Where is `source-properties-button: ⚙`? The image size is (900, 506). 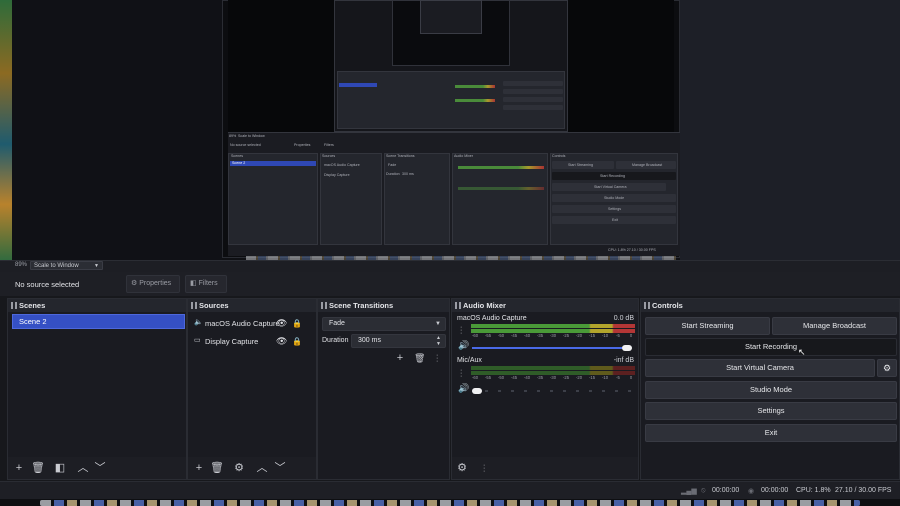
source-properties-button: ⚙ is located at coordinates (239, 468).